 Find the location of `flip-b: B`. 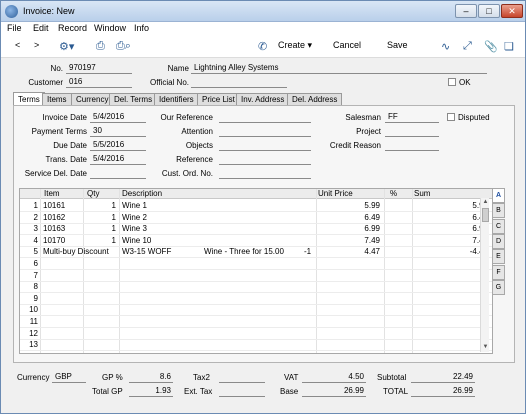

flip-b: B is located at coordinates (498, 211).